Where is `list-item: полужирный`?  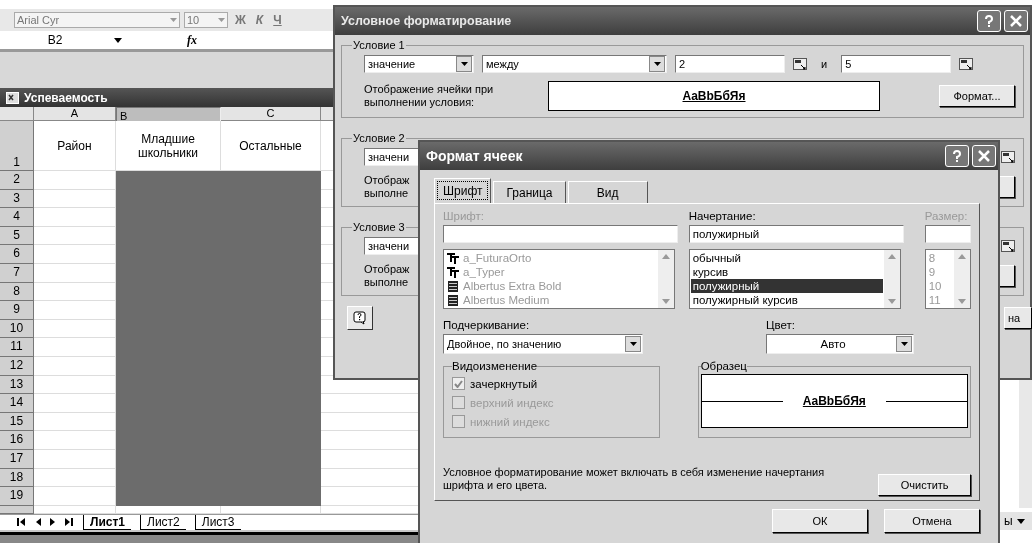
list-item: полужирный is located at coordinates (786, 286).